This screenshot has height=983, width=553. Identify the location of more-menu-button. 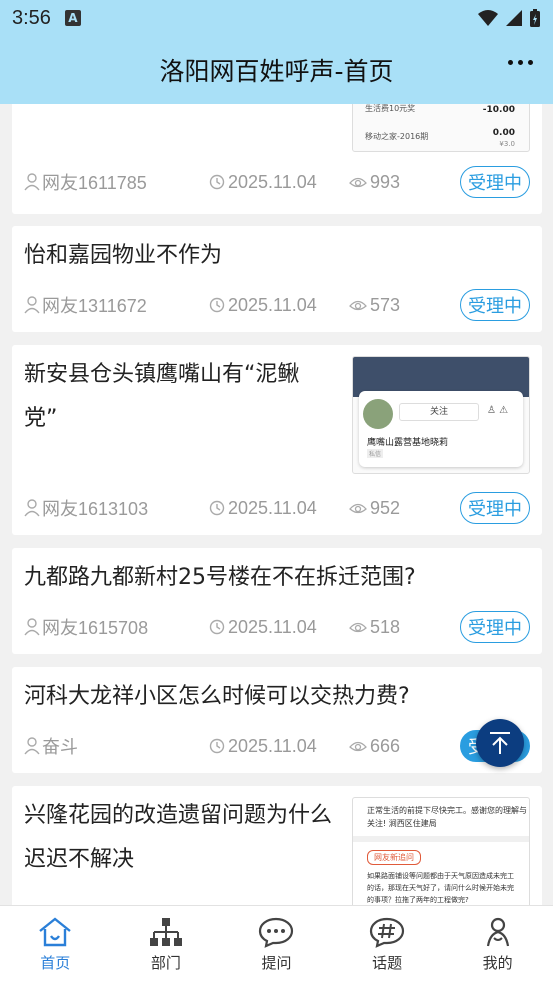
(520, 62).